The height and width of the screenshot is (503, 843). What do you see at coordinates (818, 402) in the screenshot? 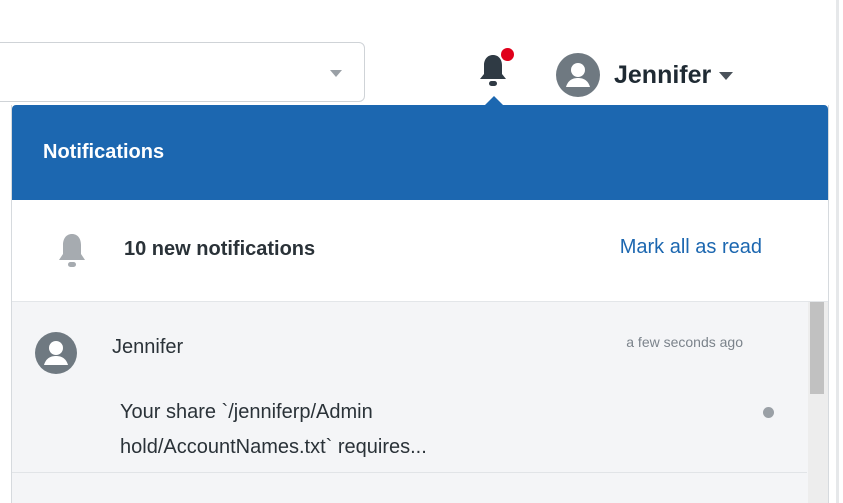
I see `scrollbar` at bounding box center [818, 402].